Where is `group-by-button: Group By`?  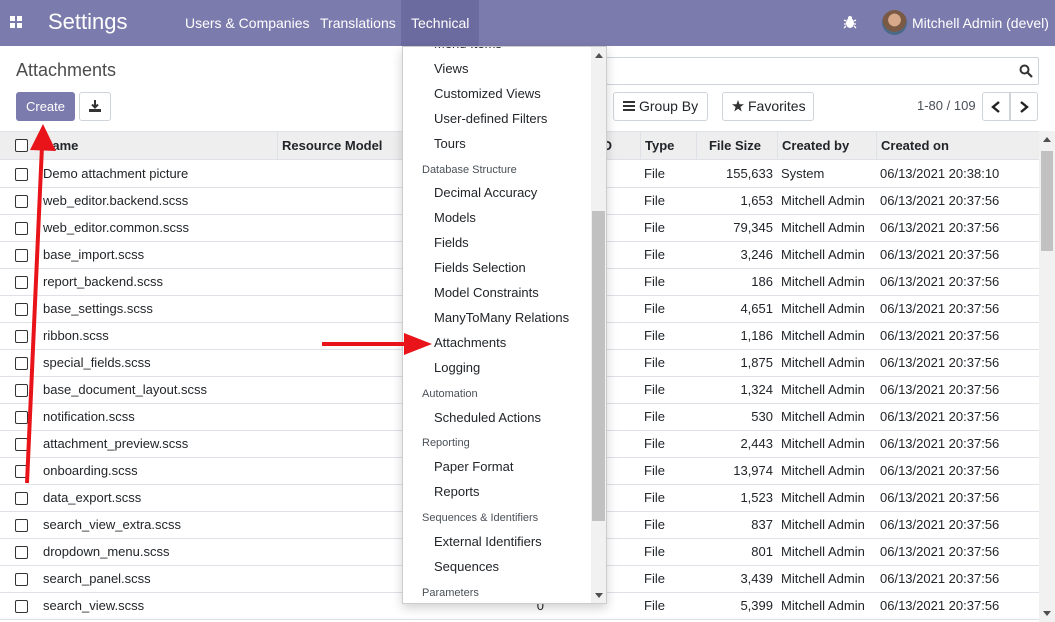 group-by-button: Group By is located at coordinates (660, 106).